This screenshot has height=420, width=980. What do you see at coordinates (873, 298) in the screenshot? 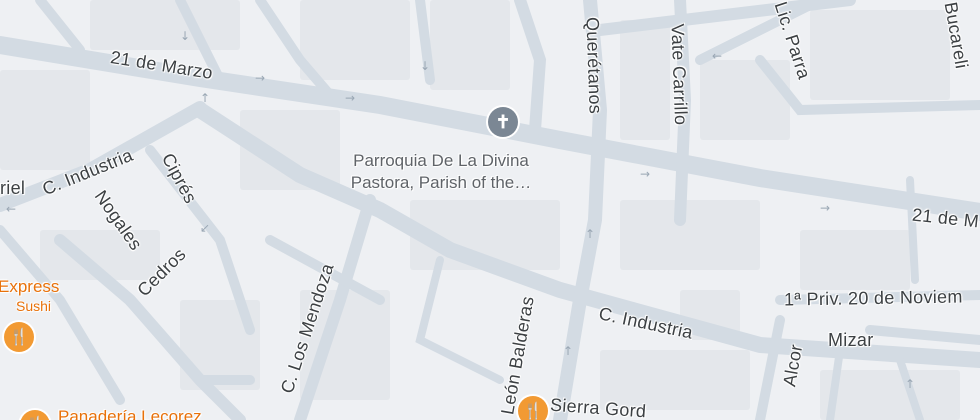
I see `street-label: 1ª Priv. 20 de Noviem` at bounding box center [873, 298].